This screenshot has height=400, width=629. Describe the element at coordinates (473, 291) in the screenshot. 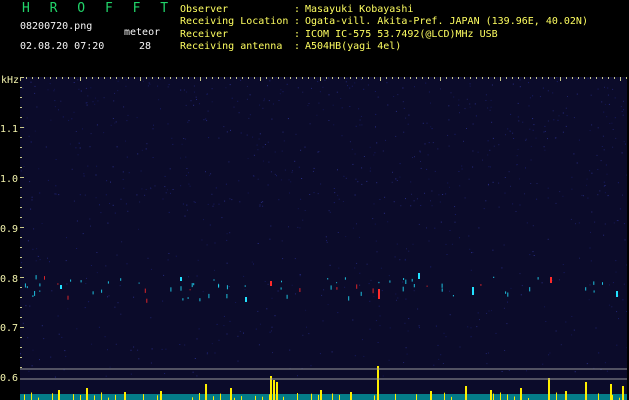

I see `meteor-echo` at that location.